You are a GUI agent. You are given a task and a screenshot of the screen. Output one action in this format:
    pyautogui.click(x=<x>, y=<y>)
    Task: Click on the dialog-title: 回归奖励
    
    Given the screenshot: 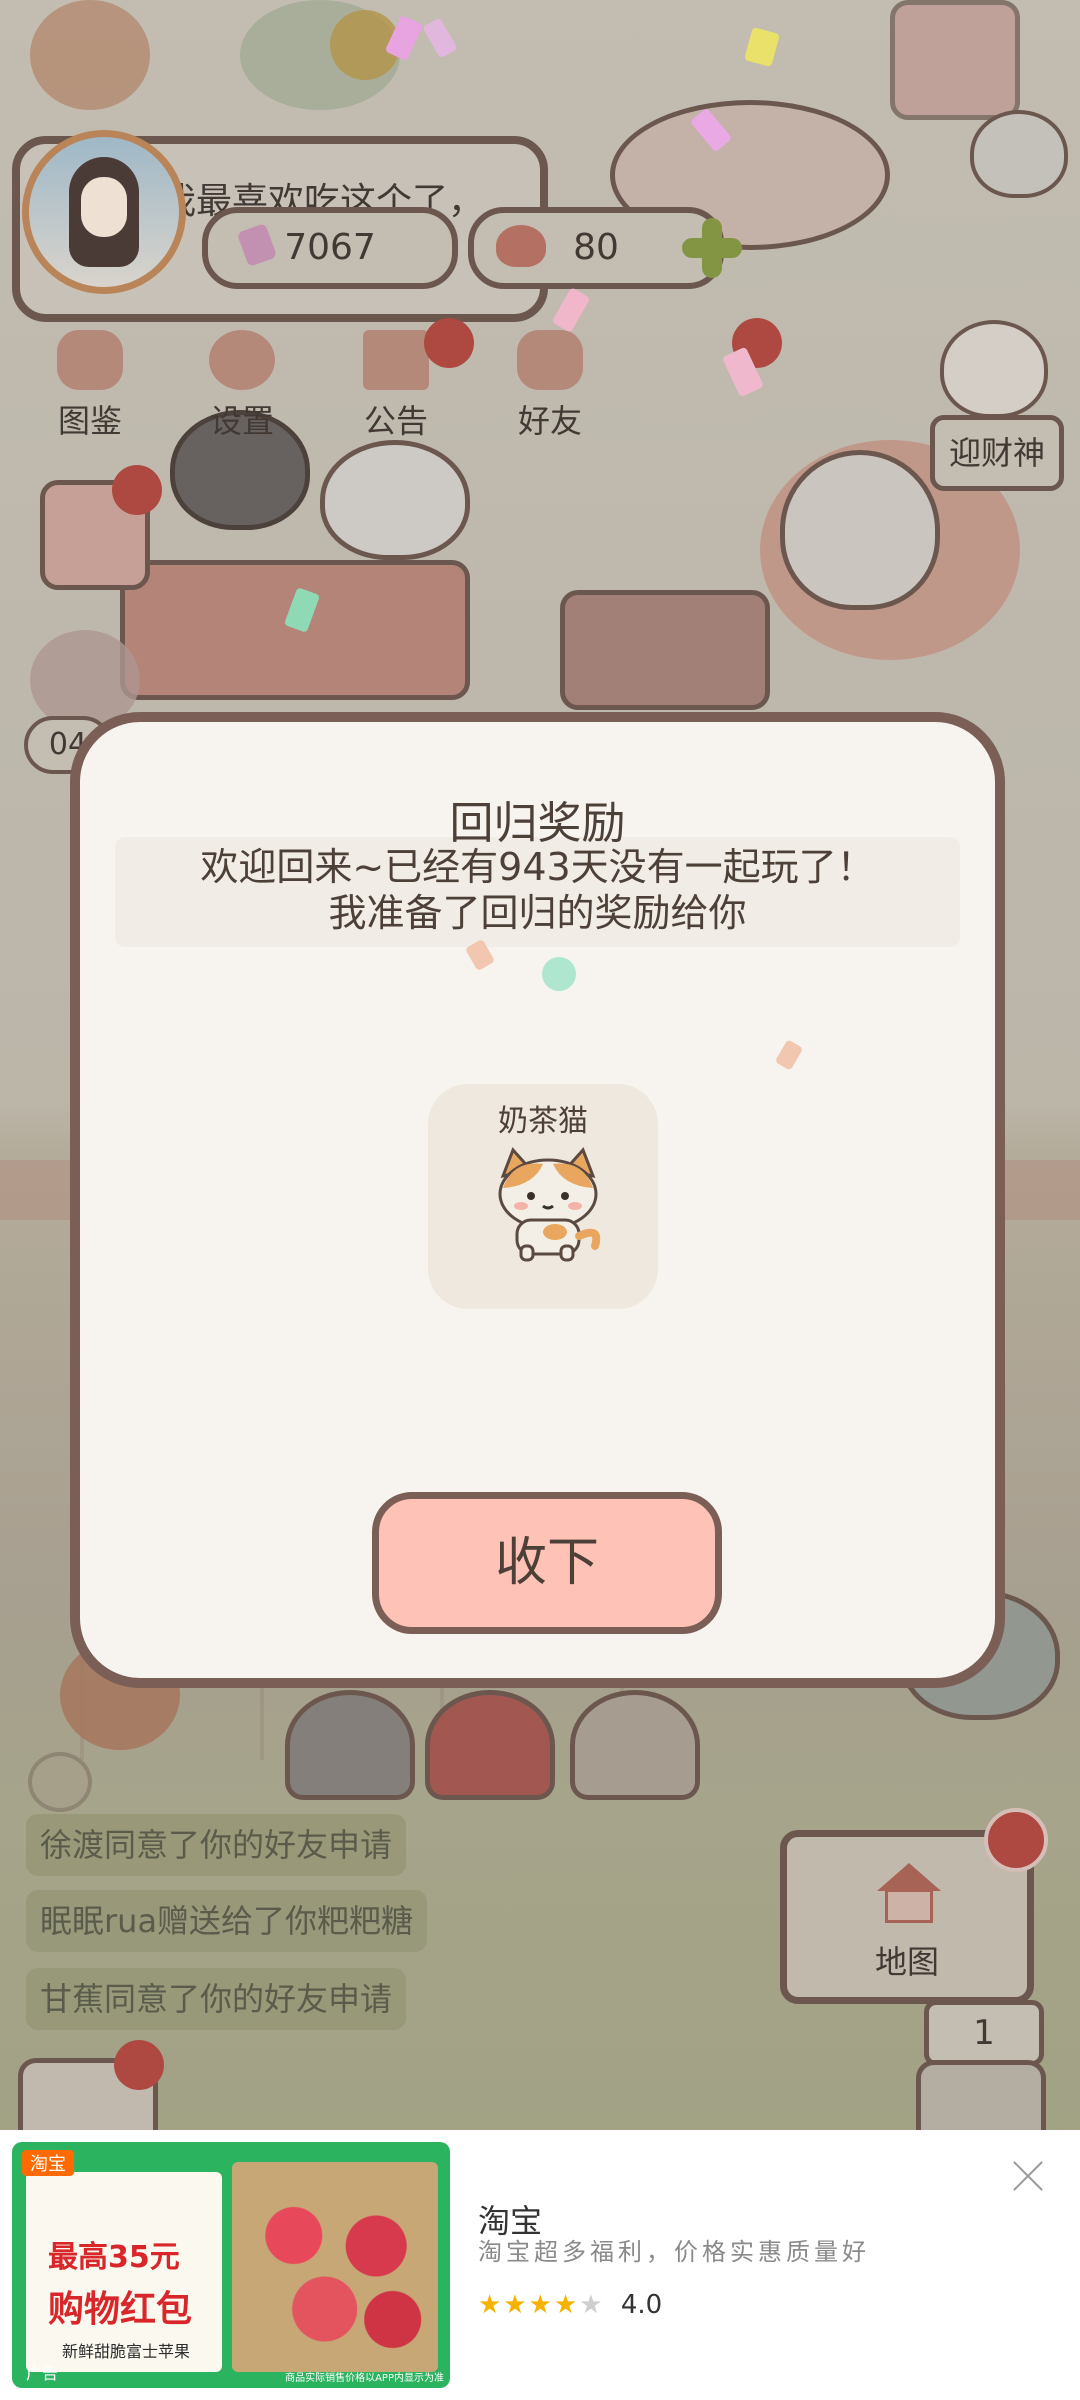 What is the action you would take?
    pyautogui.click(x=537, y=823)
    